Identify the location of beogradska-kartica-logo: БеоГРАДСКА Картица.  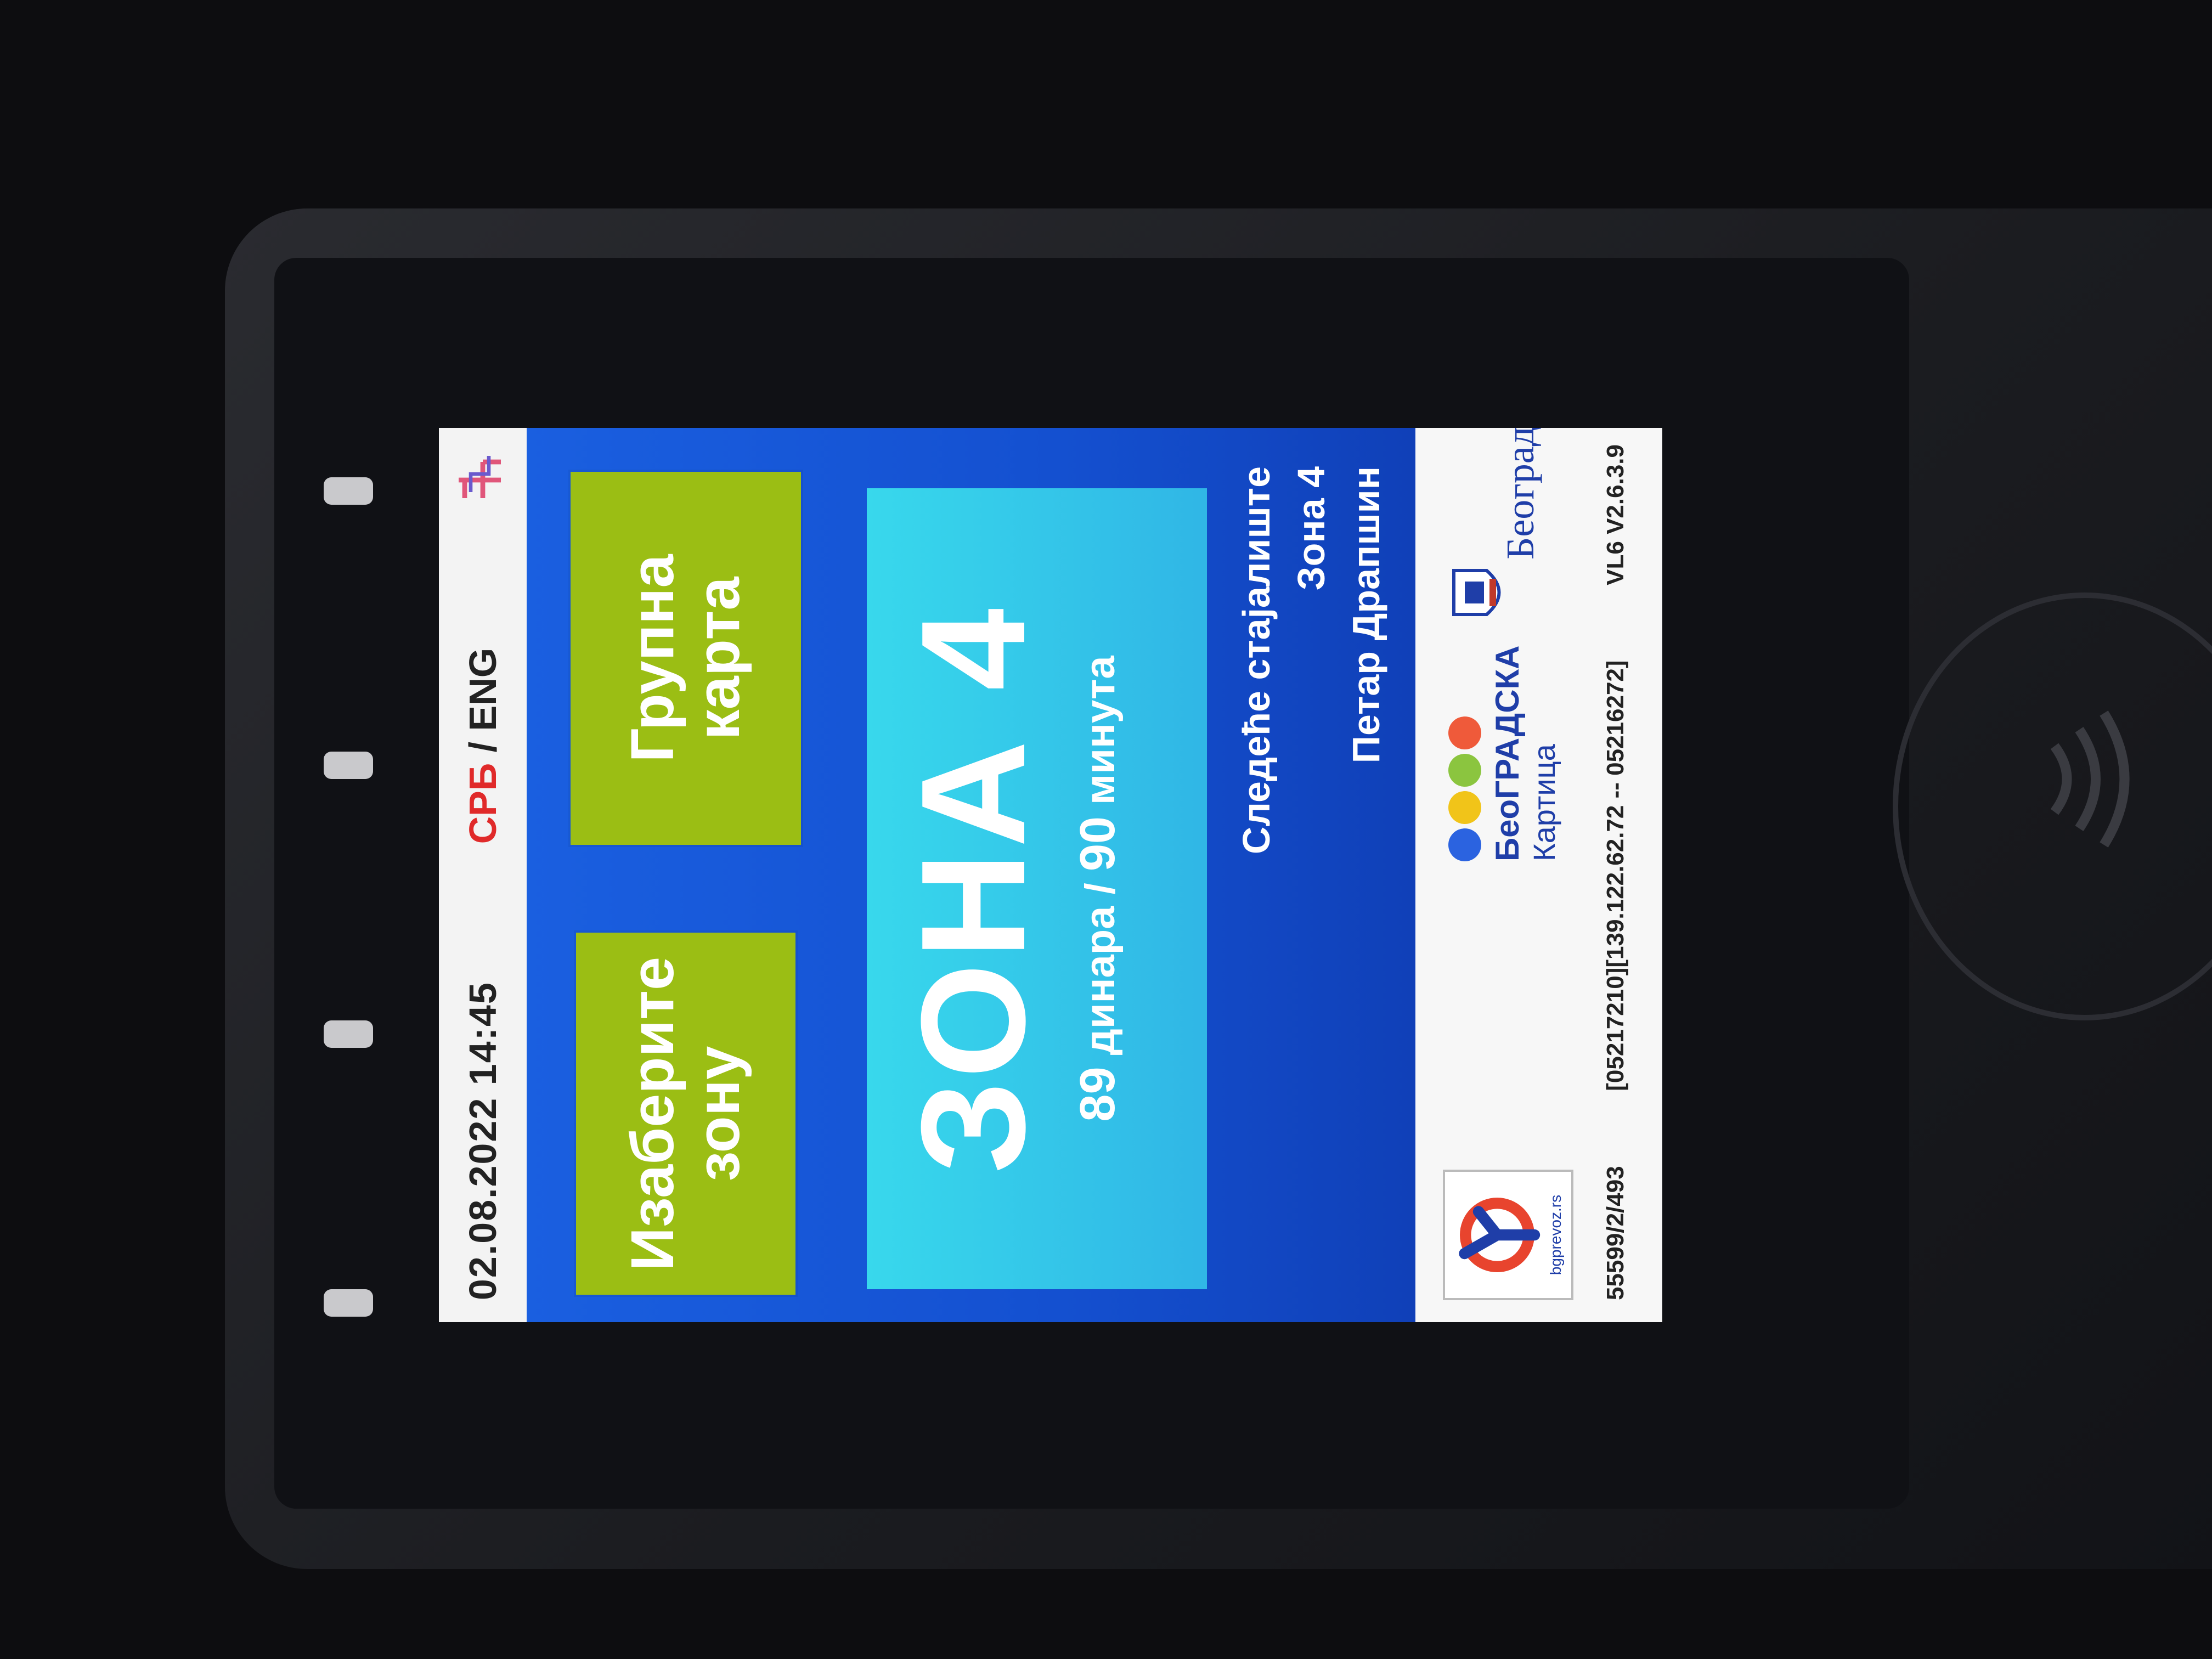
(1505, 754).